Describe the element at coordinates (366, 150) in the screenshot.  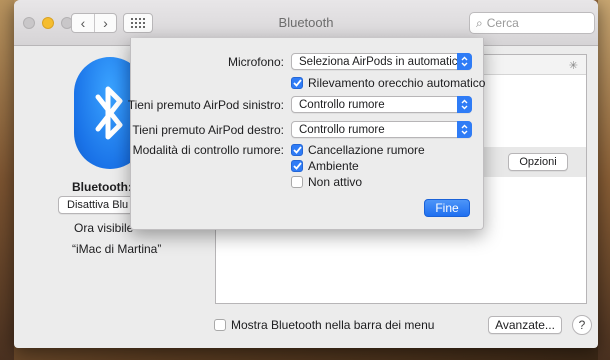
I see `mode-label: Cancellazione rumore` at that location.